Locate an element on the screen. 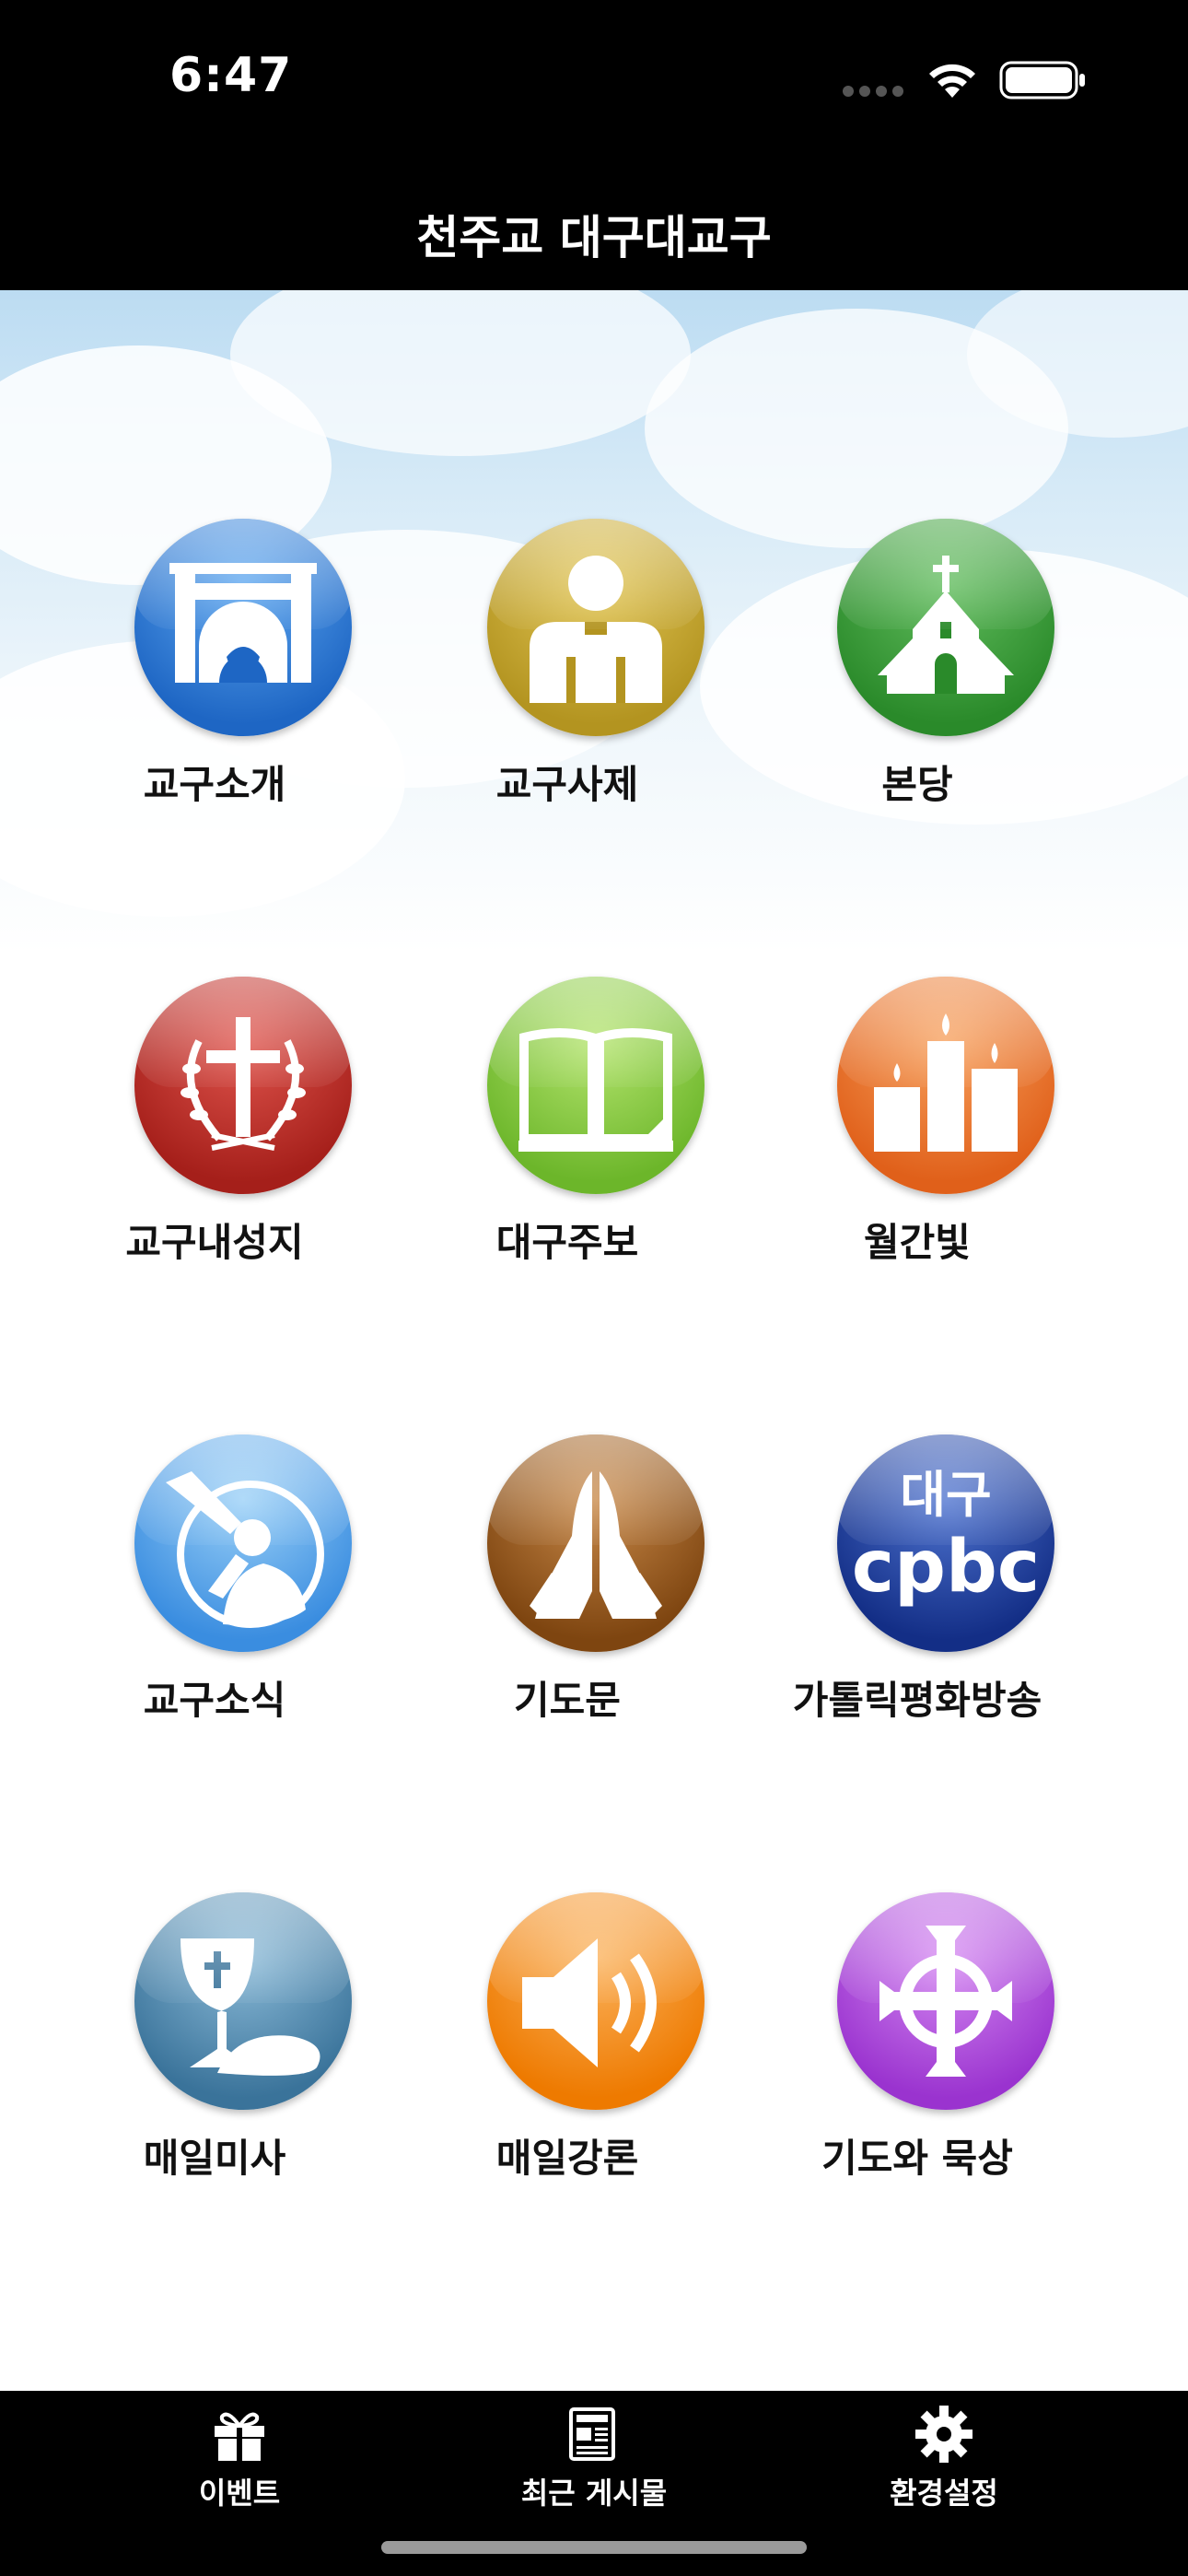  tab-label: 최근 게시물 is located at coordinates (594, 2493).